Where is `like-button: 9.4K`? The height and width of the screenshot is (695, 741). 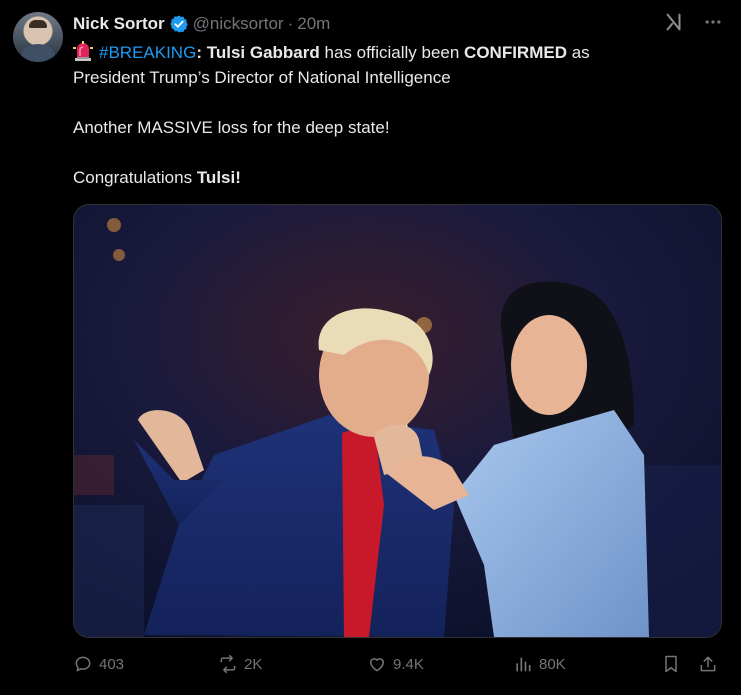
like-button: 9.4K is located at coordinates (395, 664).